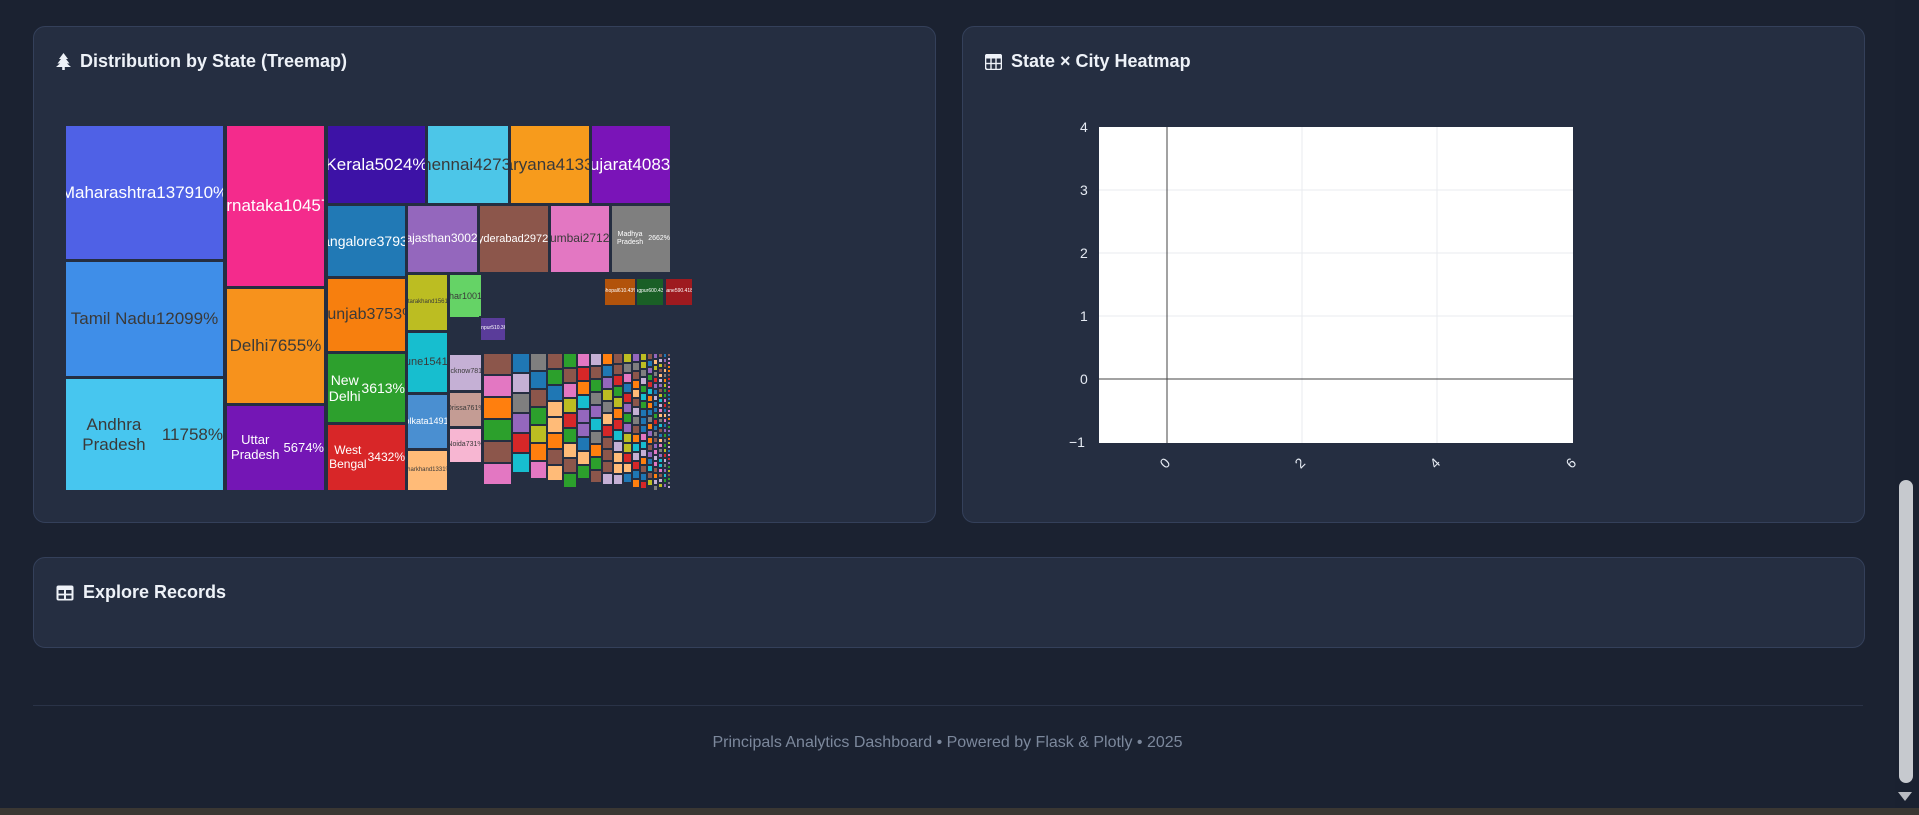 This screenshot has height=815, width=1919. What do you see at coordinates (465, 445) in the screenshot?
I see `treemap-cell: Noida 73 1%` at bounding box center [465, 445].